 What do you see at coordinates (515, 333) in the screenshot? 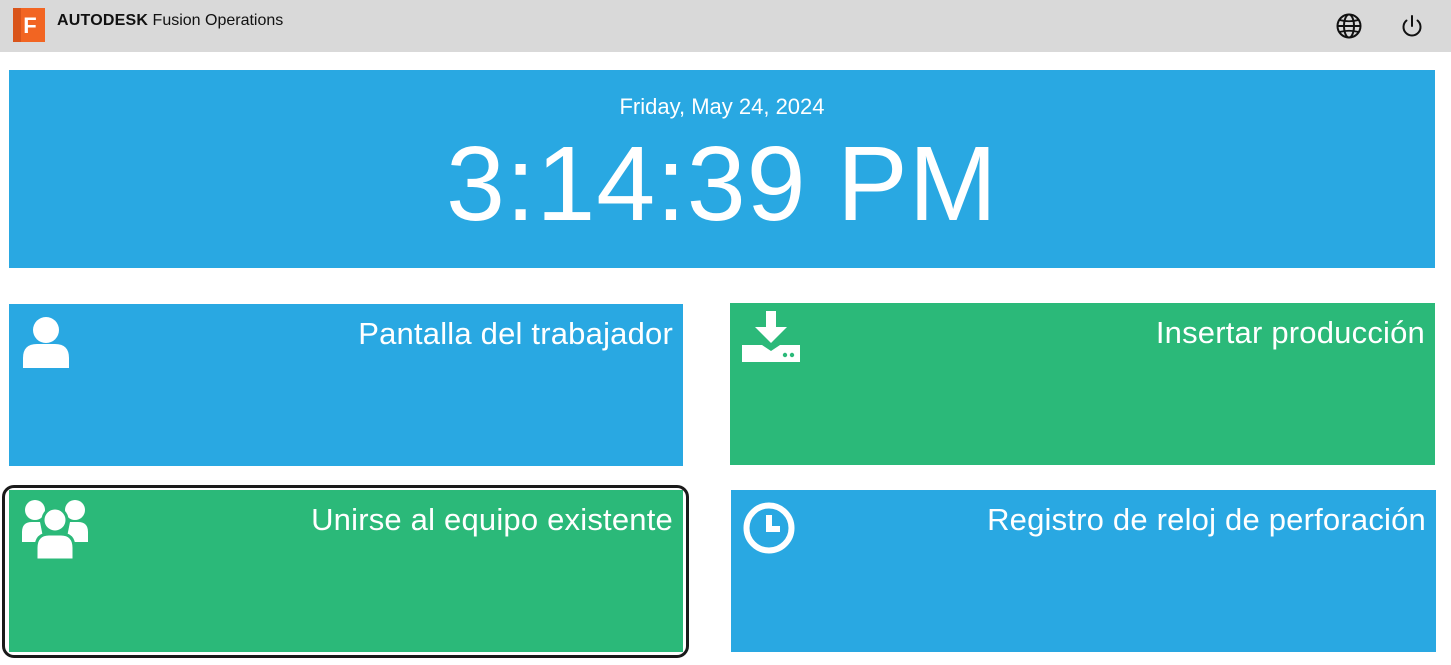
I see `tile-label: Pantalla del trabajador` at bounding box center [515, 333].